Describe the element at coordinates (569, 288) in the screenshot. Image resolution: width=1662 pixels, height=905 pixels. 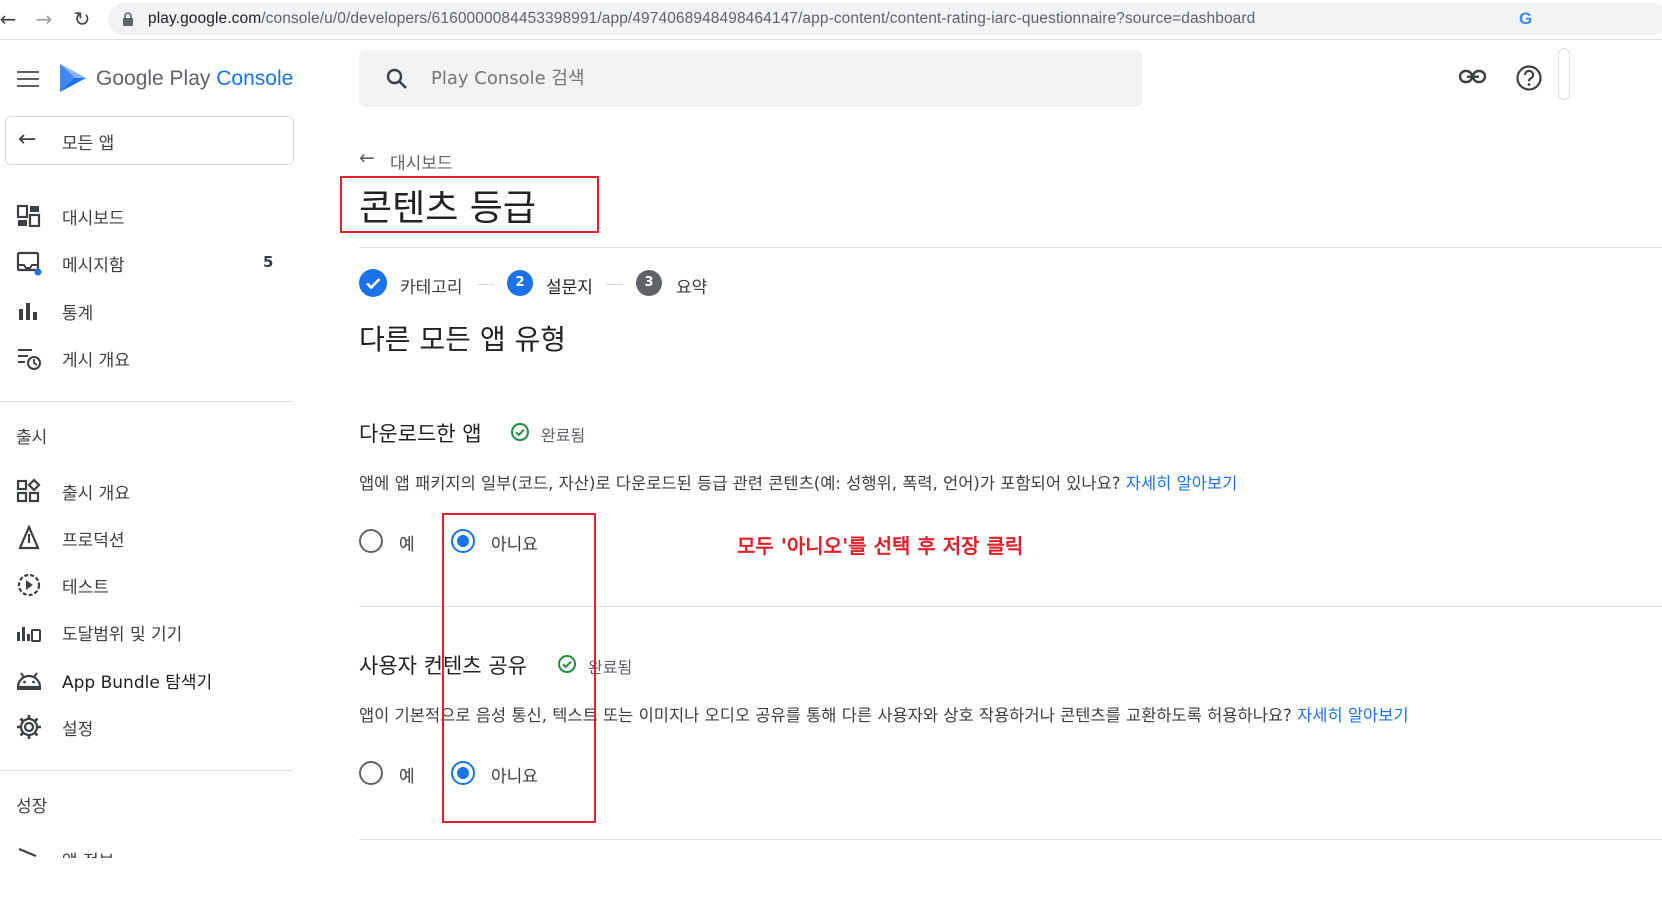
I see `step-label-questionnaire: 설문지` at that location.